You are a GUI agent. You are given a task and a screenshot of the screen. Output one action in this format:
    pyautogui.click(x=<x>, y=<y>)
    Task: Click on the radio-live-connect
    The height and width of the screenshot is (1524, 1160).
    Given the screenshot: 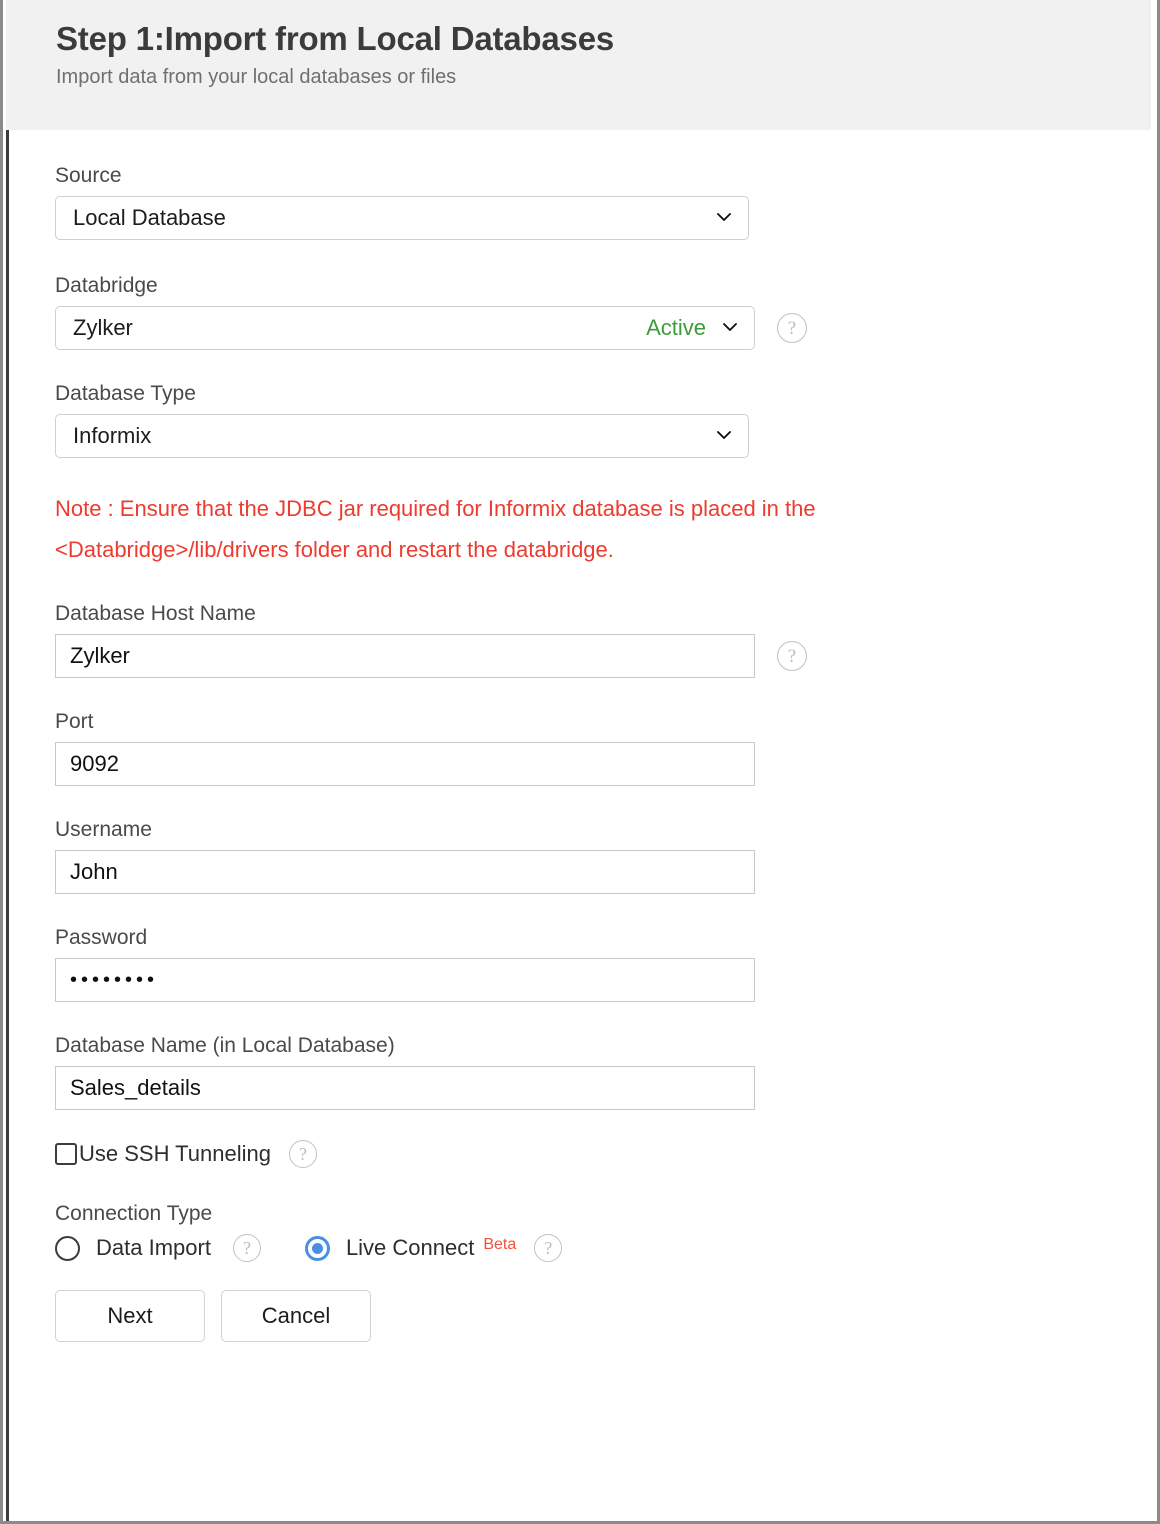 What is the action you would take?
    pyautogui.click(x=317, y=1248)
    